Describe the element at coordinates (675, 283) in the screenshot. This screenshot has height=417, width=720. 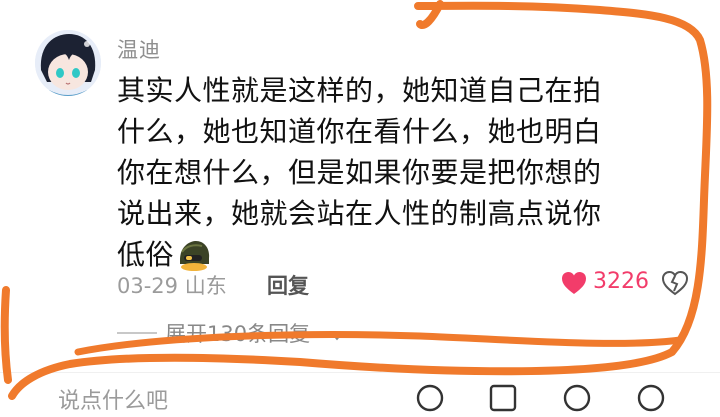
I see `broken-heart-icon` at that location.